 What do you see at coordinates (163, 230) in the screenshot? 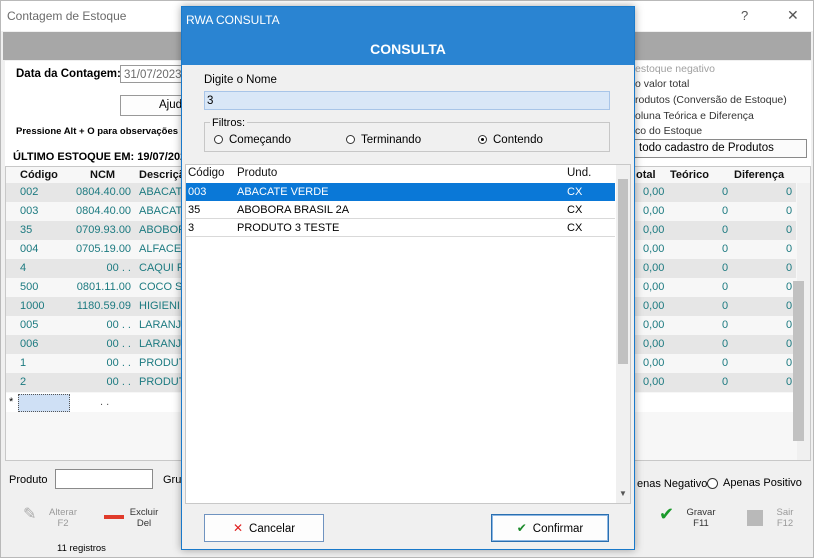
I see `row-description: ABOBOR` at bounding box center [163, 230].